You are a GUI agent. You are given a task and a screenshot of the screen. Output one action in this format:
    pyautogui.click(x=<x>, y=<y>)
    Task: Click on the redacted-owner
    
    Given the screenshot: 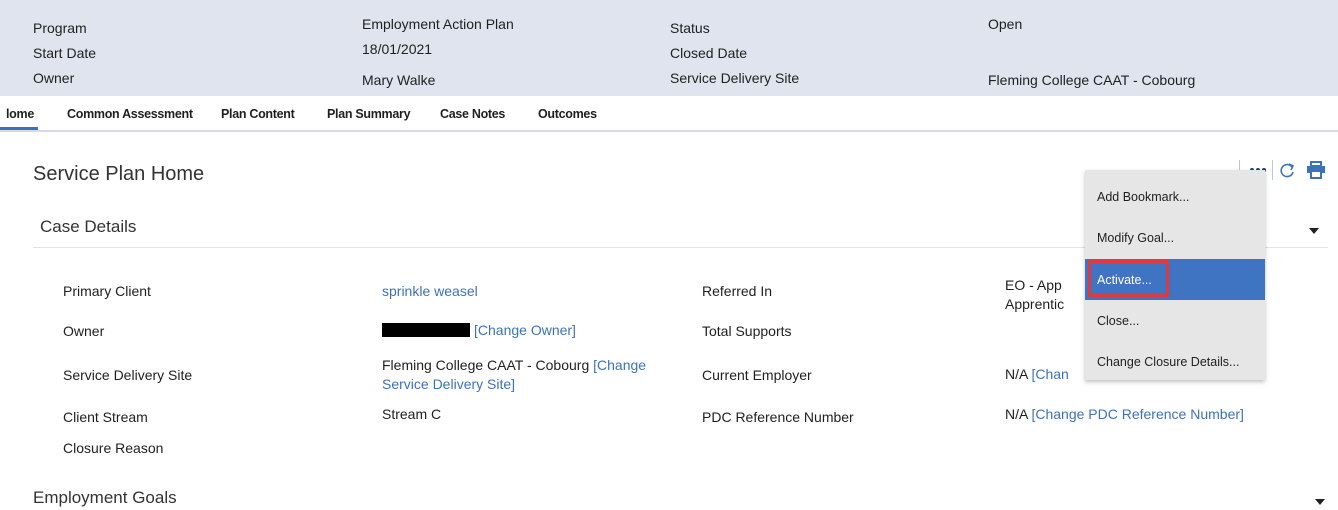 What is the action you would take?
    pyautogui.click(x=426, y=330)
    